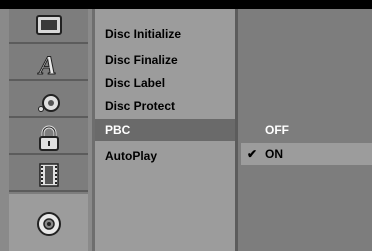  I want to click on disc-icon, so click(49, 224).